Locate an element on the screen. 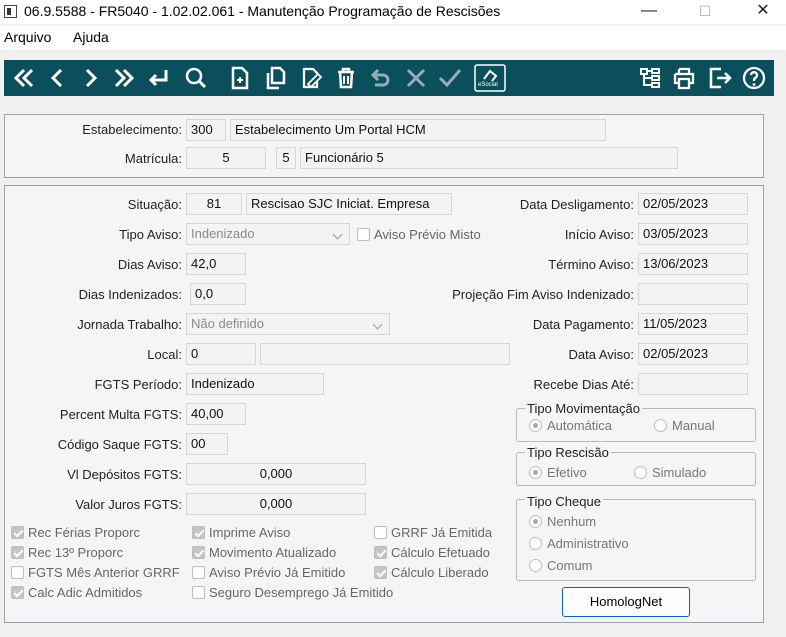  estabelecimento-name-field: Estabelecimento Um Portal HCM is located at coordinates (418, 130).